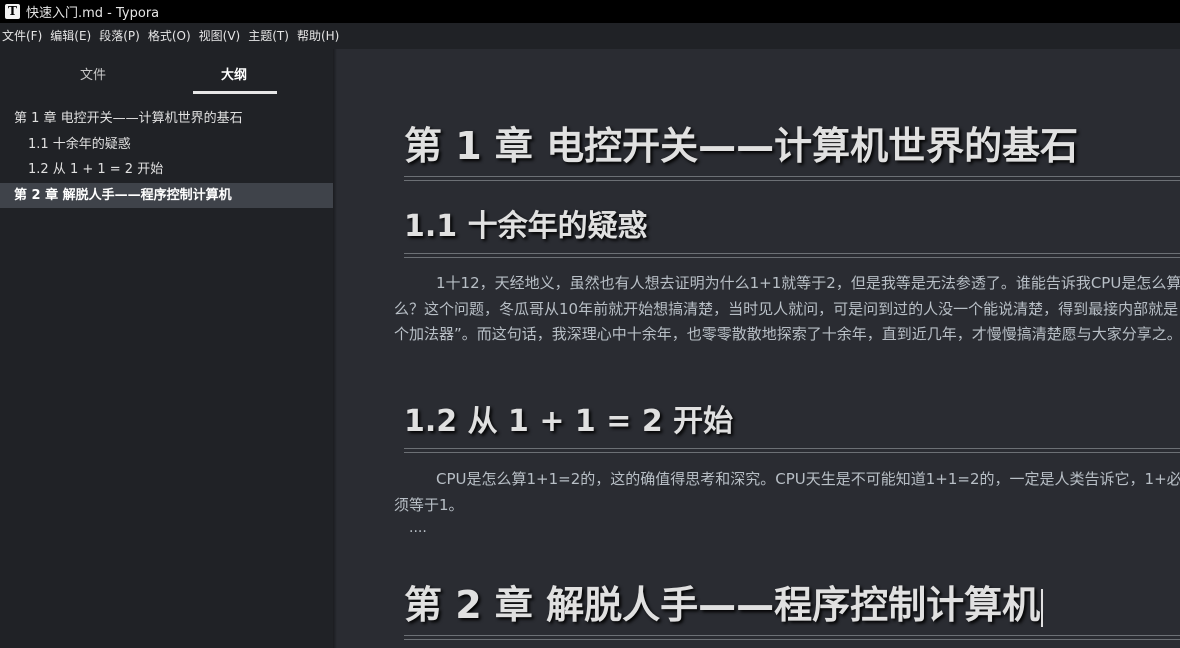 This screenshot has height=648, width=1180. What do you see at coordinates (526, 223) in the screenshot?
I see `heading-section-1-1: 1.1 十余年的疑惑` at bounding box center [526, 223].